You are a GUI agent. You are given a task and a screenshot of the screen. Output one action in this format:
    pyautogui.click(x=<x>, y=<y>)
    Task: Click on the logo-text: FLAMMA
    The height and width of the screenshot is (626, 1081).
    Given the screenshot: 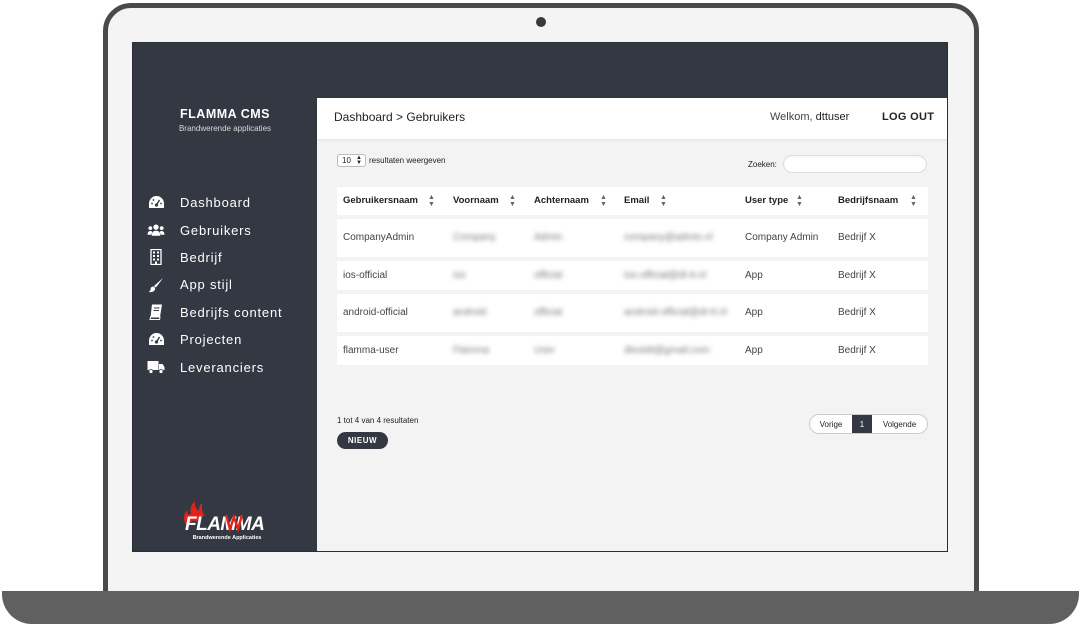 What is the action you would take?
    pyautogui.click(x=224, y=524)
    